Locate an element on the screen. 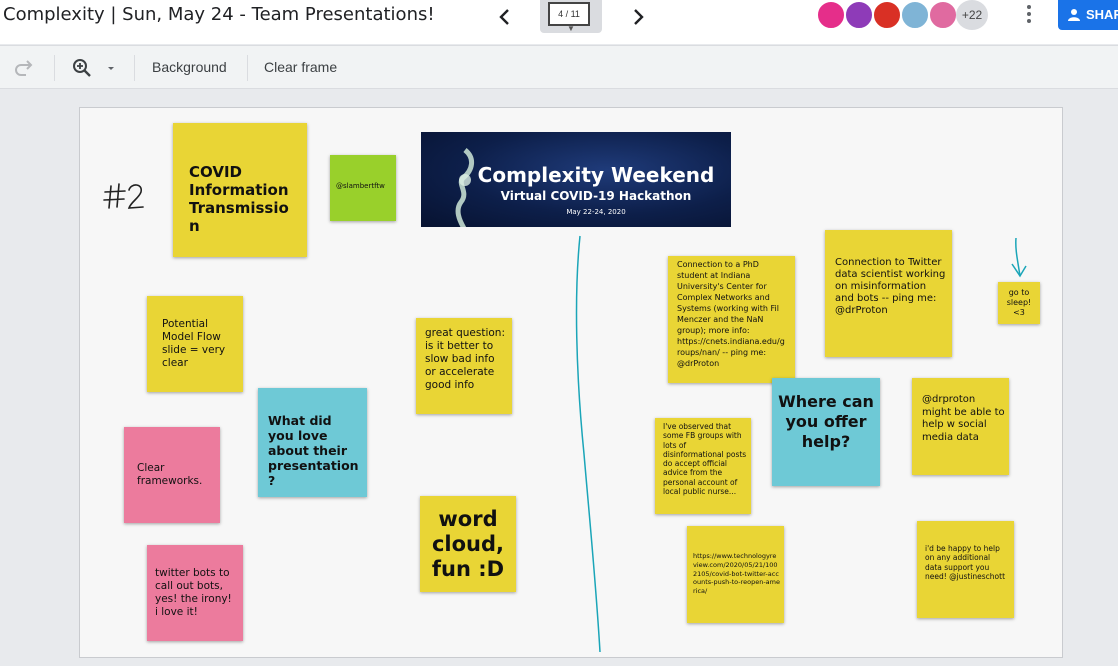 This screenshot has width=1118, height=666. more-vert-icon is located at coordinates (1029, 14).